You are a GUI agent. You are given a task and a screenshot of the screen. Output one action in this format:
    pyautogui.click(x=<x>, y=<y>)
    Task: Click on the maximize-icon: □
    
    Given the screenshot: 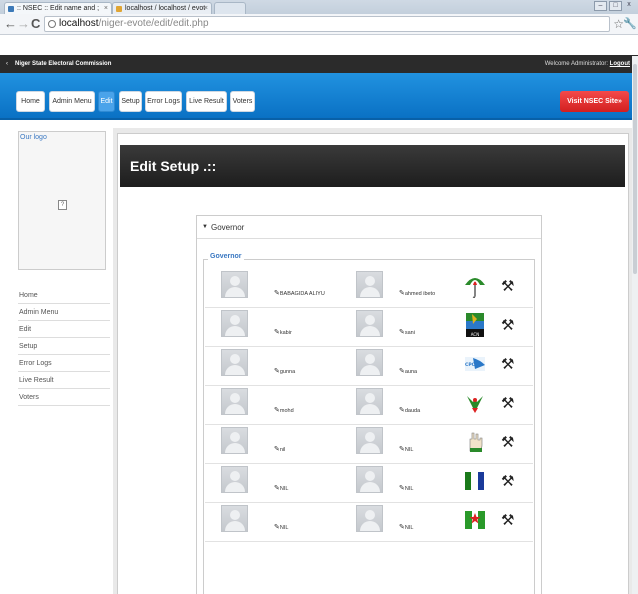 What is the action you would take?
    pyautogui.click(x=615, y=6)
    